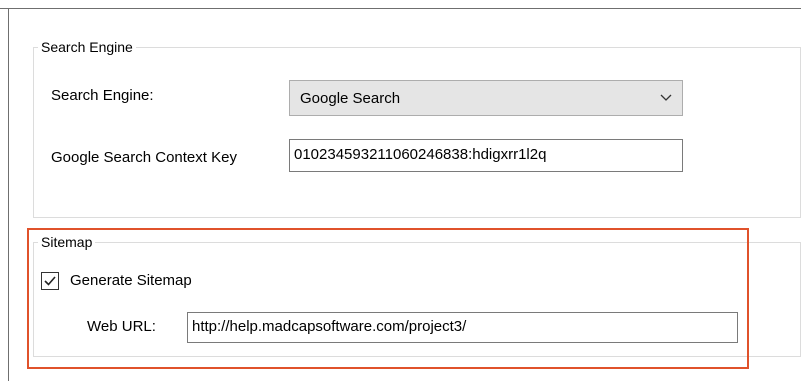 The height and width of the screenshot is (381, 801). What do you see at coordinates (144, 157) in the screenshot?
I see `google-search-context-key-label: Google Search Context Key` at bounding box center [144, 157].